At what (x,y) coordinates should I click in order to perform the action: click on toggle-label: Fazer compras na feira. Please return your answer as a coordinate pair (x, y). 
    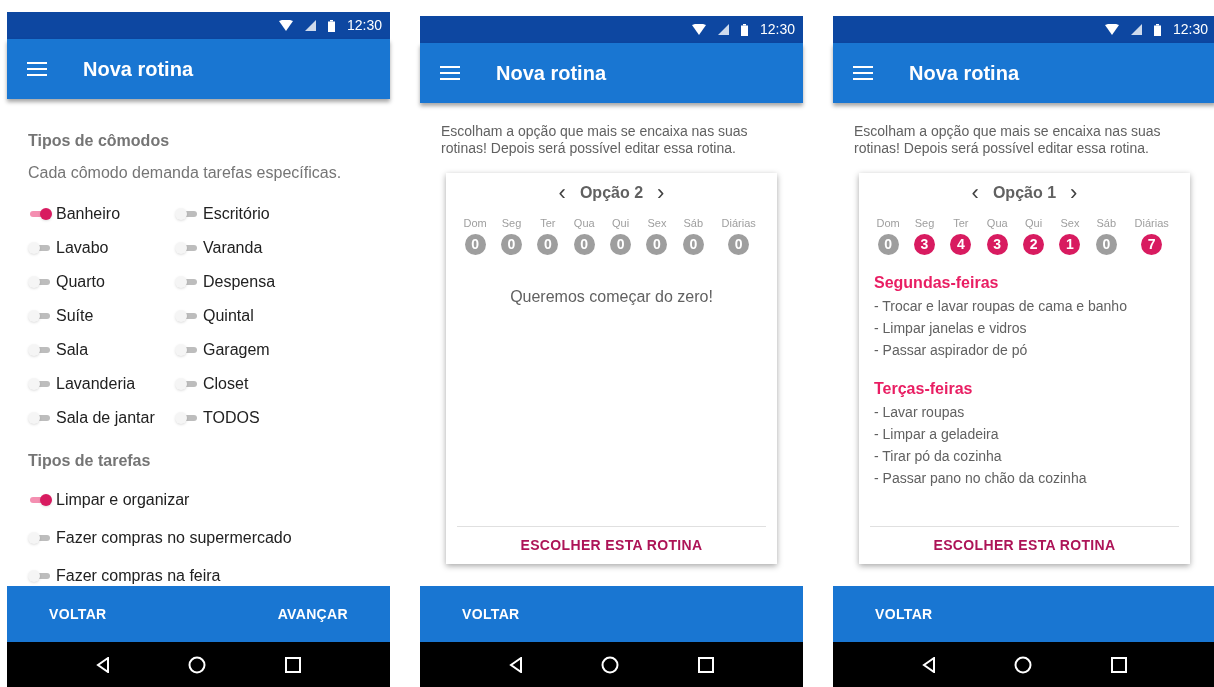
    Looking at the image, I should click on (138, 576).